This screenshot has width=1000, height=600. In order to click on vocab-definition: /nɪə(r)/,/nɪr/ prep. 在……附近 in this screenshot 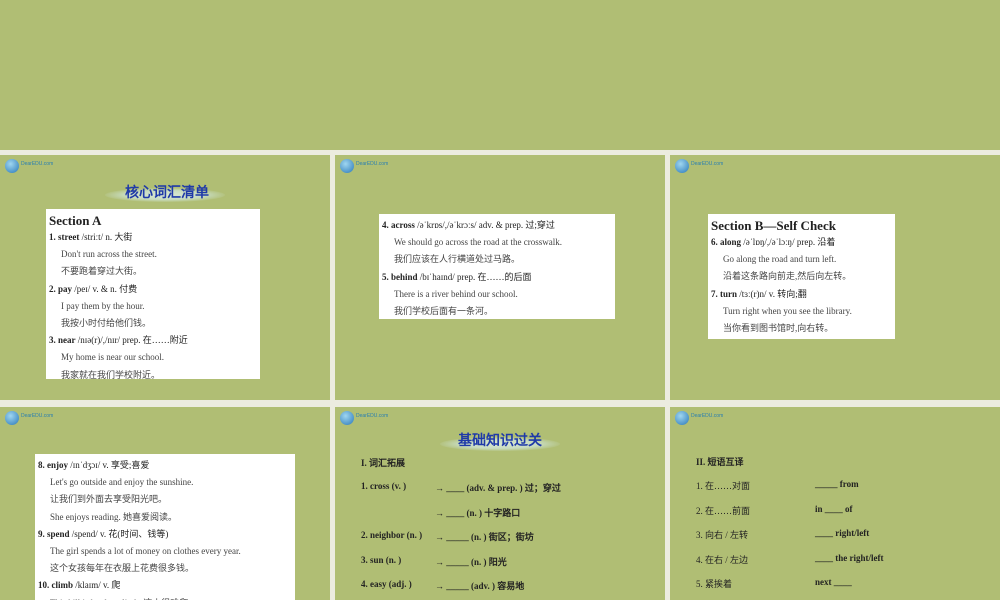, I will do `click(131, 340)`.